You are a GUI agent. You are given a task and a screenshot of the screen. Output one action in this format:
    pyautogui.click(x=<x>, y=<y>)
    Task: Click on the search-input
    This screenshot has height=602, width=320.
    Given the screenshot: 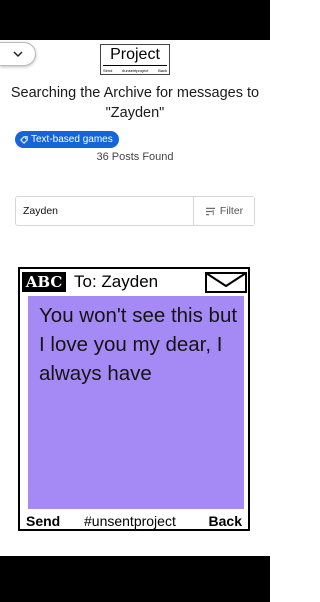 What is the action you would take?
    pyautogui.click(x=104, y=211)
    